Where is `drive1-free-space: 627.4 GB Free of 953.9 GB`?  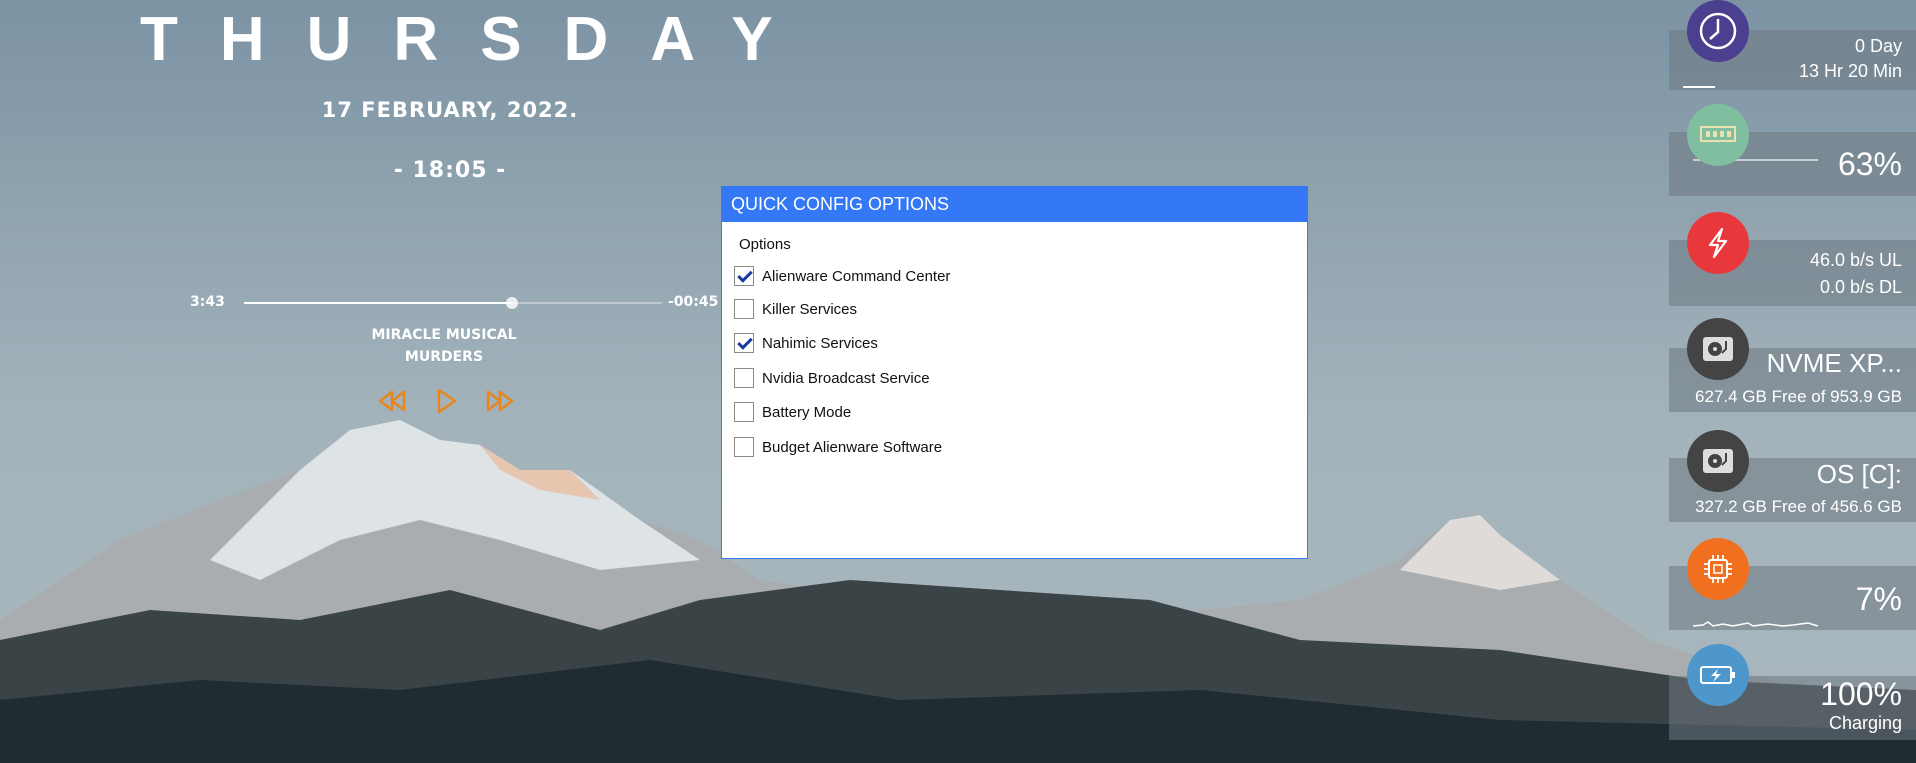 drive1-free-space: 627.4 GB Free of 953.9 GB is located at coordinates (1798, 396).